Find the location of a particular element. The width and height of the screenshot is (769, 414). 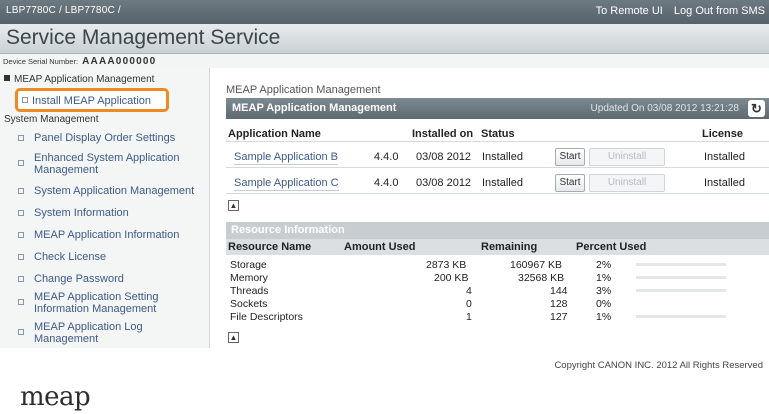

sidebar-item-system-information: System Information is located at coordinates (113, 213).